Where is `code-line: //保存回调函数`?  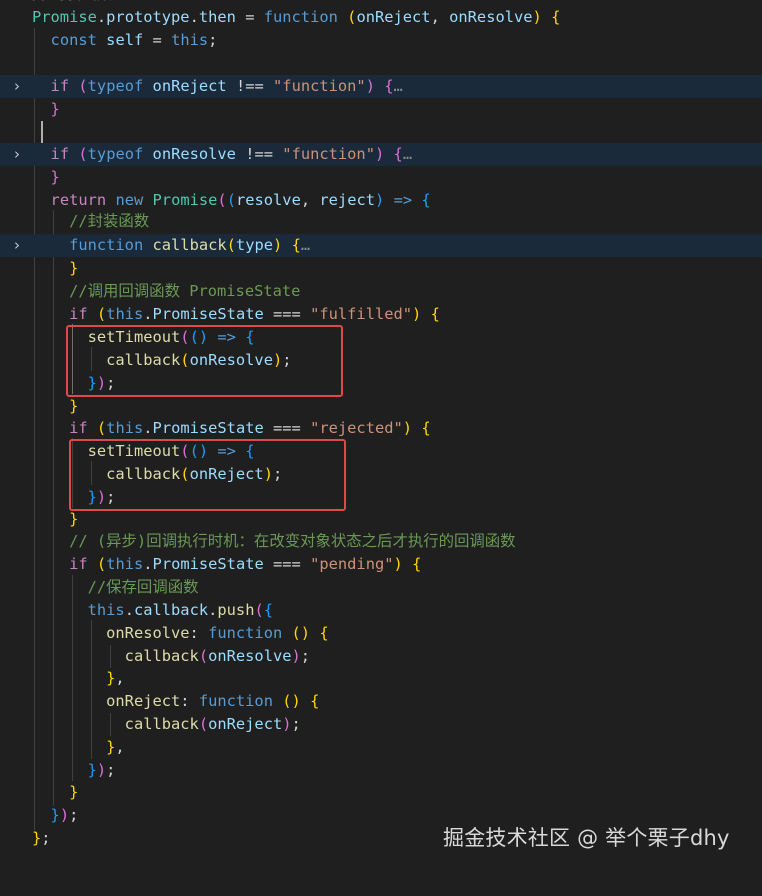 code-line: //保存回调函数 is located at coordinates (381, 587).